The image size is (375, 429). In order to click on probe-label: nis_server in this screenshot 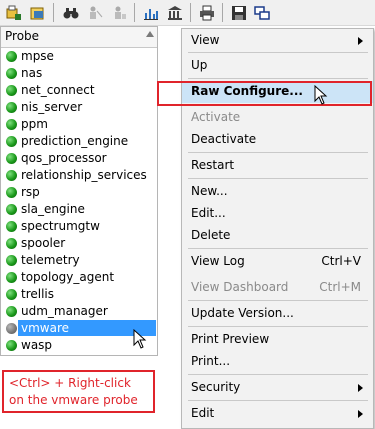, I will do `click(52, 107)`.